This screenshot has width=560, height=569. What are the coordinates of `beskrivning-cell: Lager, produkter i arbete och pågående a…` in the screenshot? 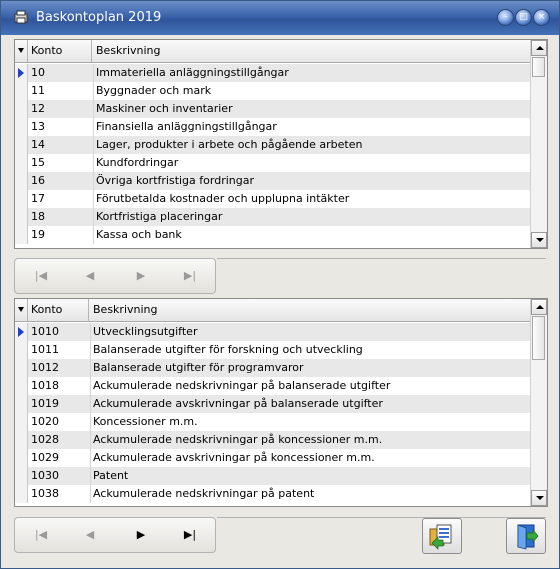 It's located at (229, 145).